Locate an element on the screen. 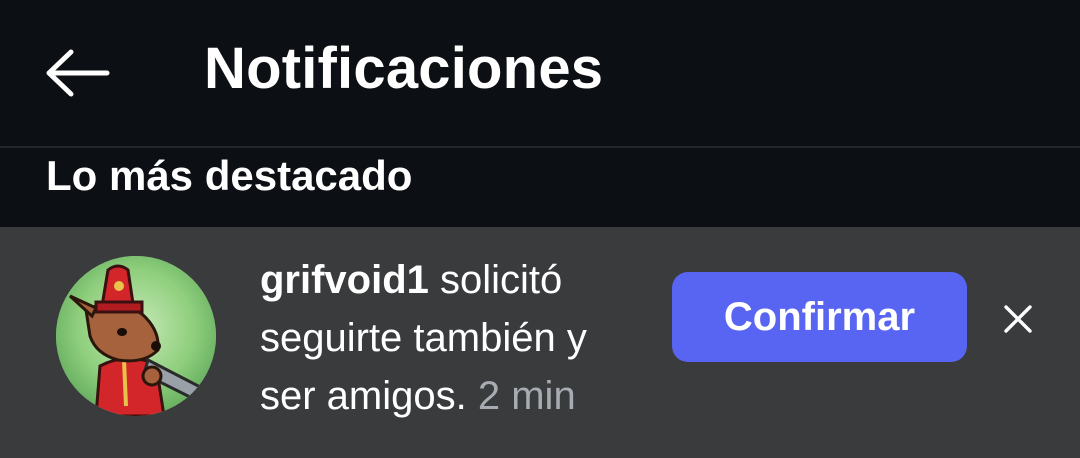  notification-username: grifvoid1 is located at coordinates (344, 280).